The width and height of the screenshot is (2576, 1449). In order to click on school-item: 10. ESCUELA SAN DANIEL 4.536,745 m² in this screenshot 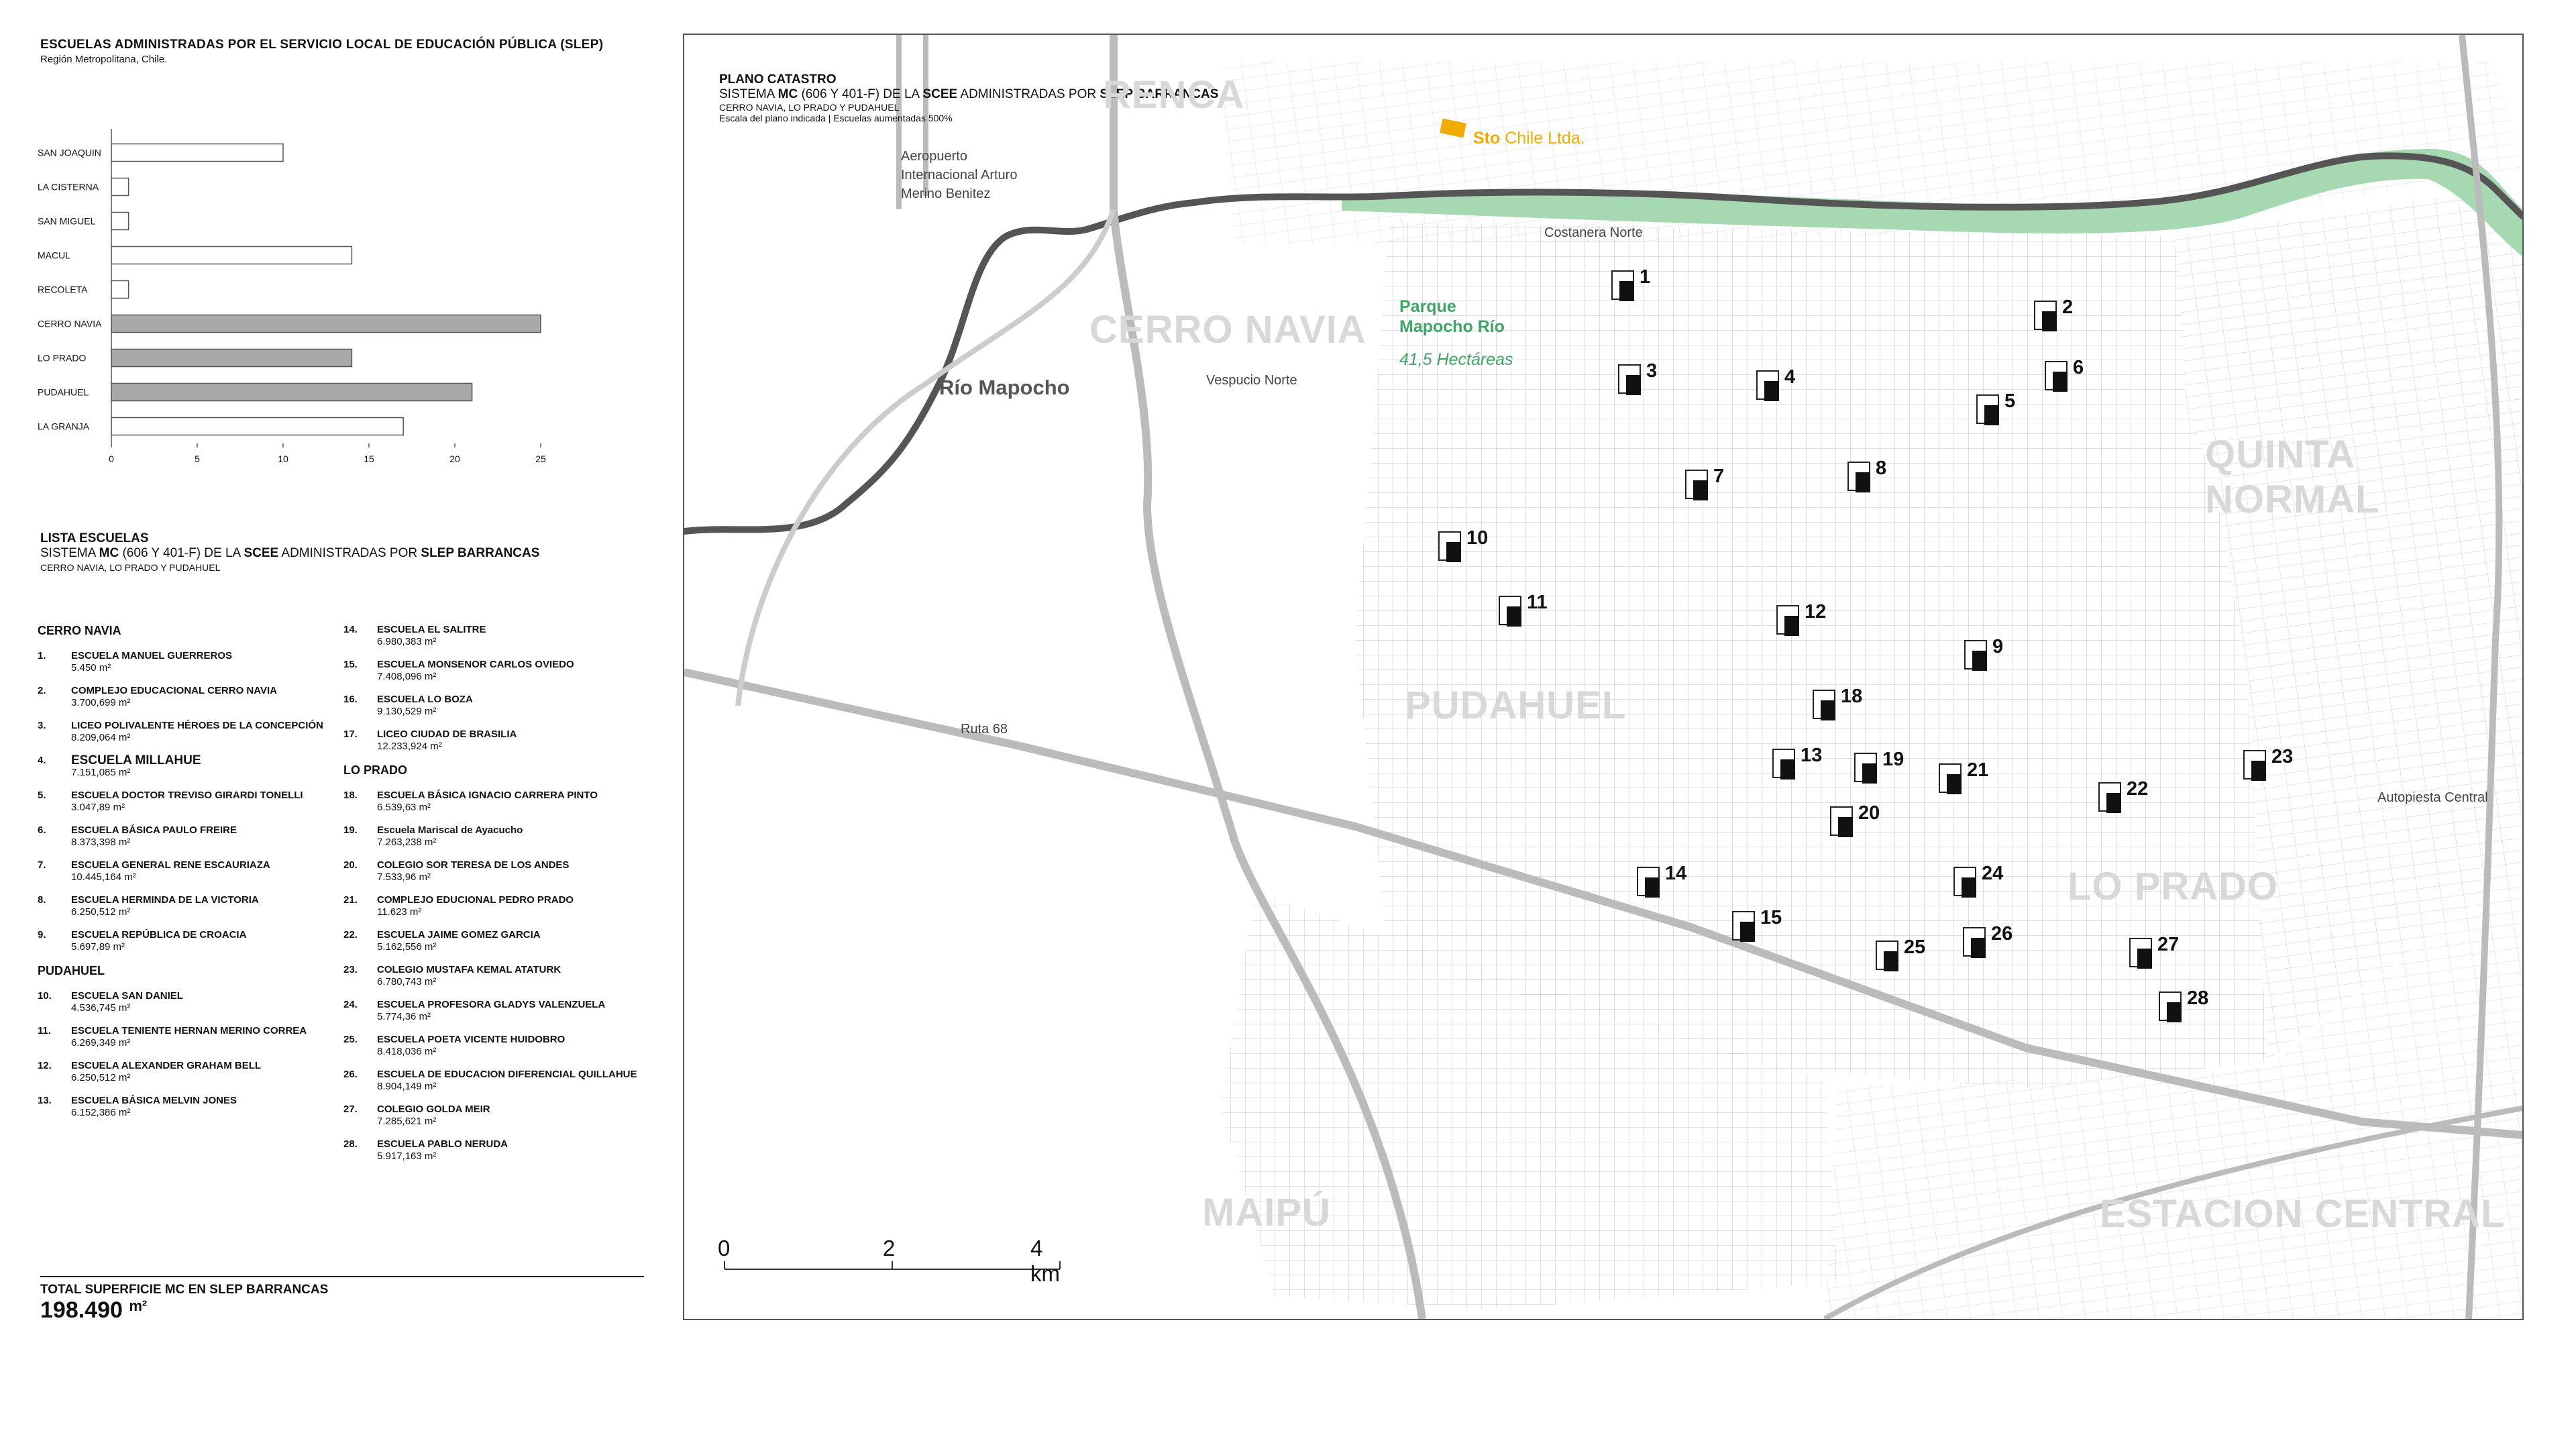, I will do `click(110, 1002)`.